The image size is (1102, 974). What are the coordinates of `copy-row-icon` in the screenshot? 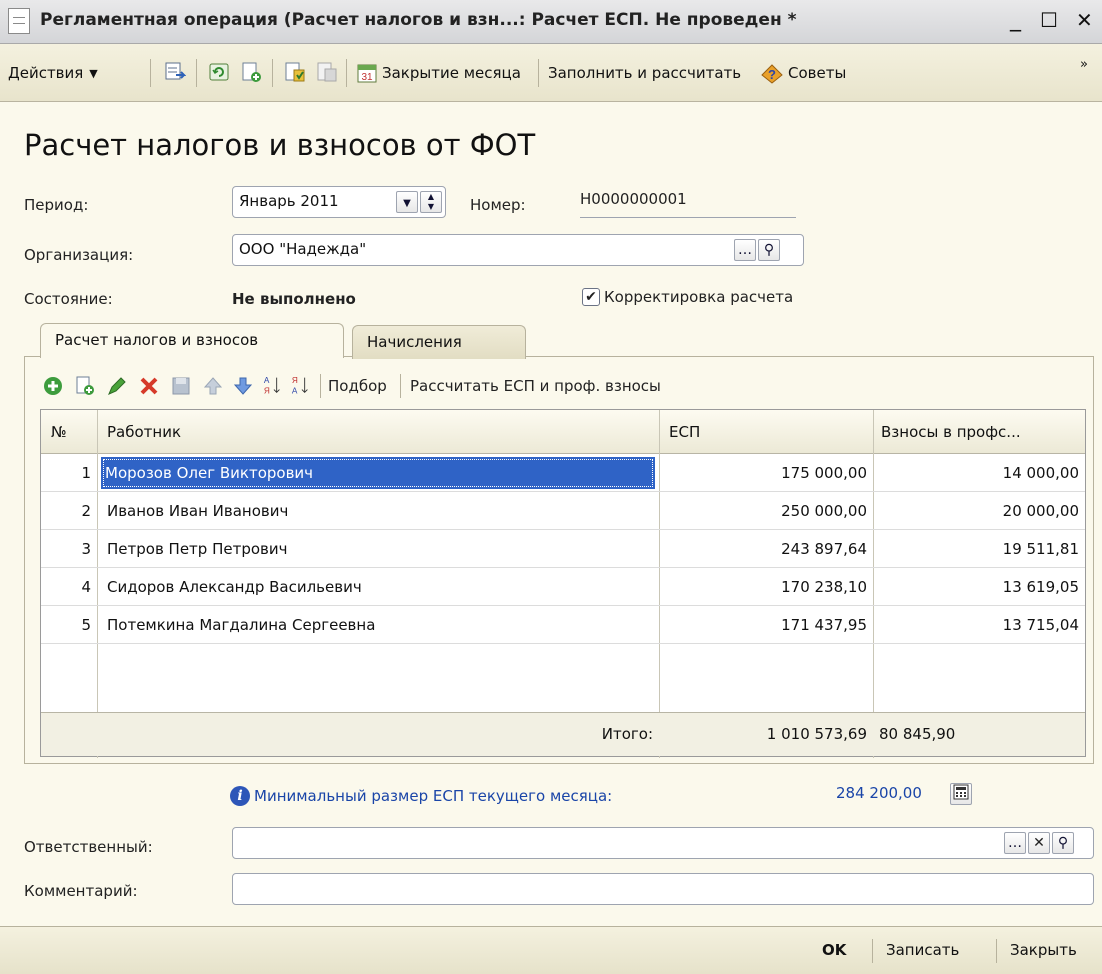 It's located at (85, 386).